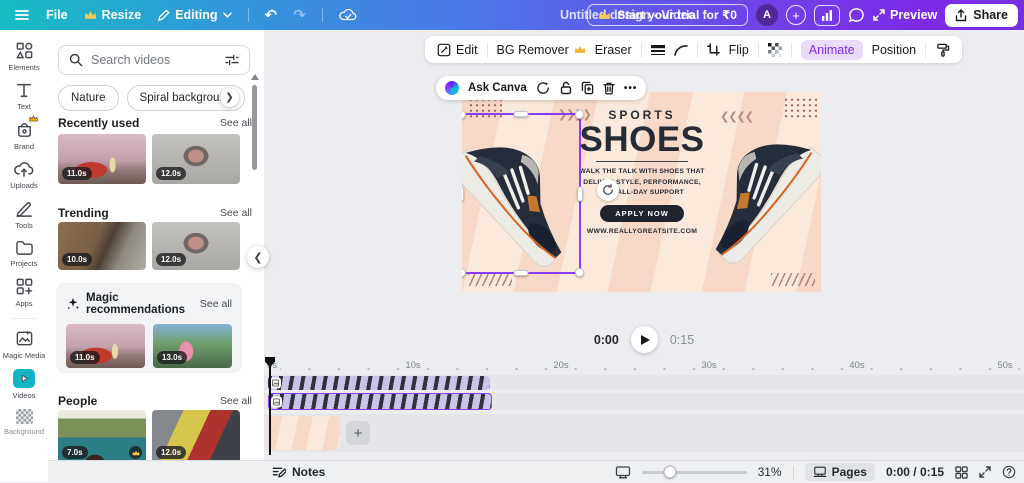 This screenshot has width=1024, height=483. Describe the element at coordinates (694, 472) in the screenshot. I see `zoom-slider` at that location.